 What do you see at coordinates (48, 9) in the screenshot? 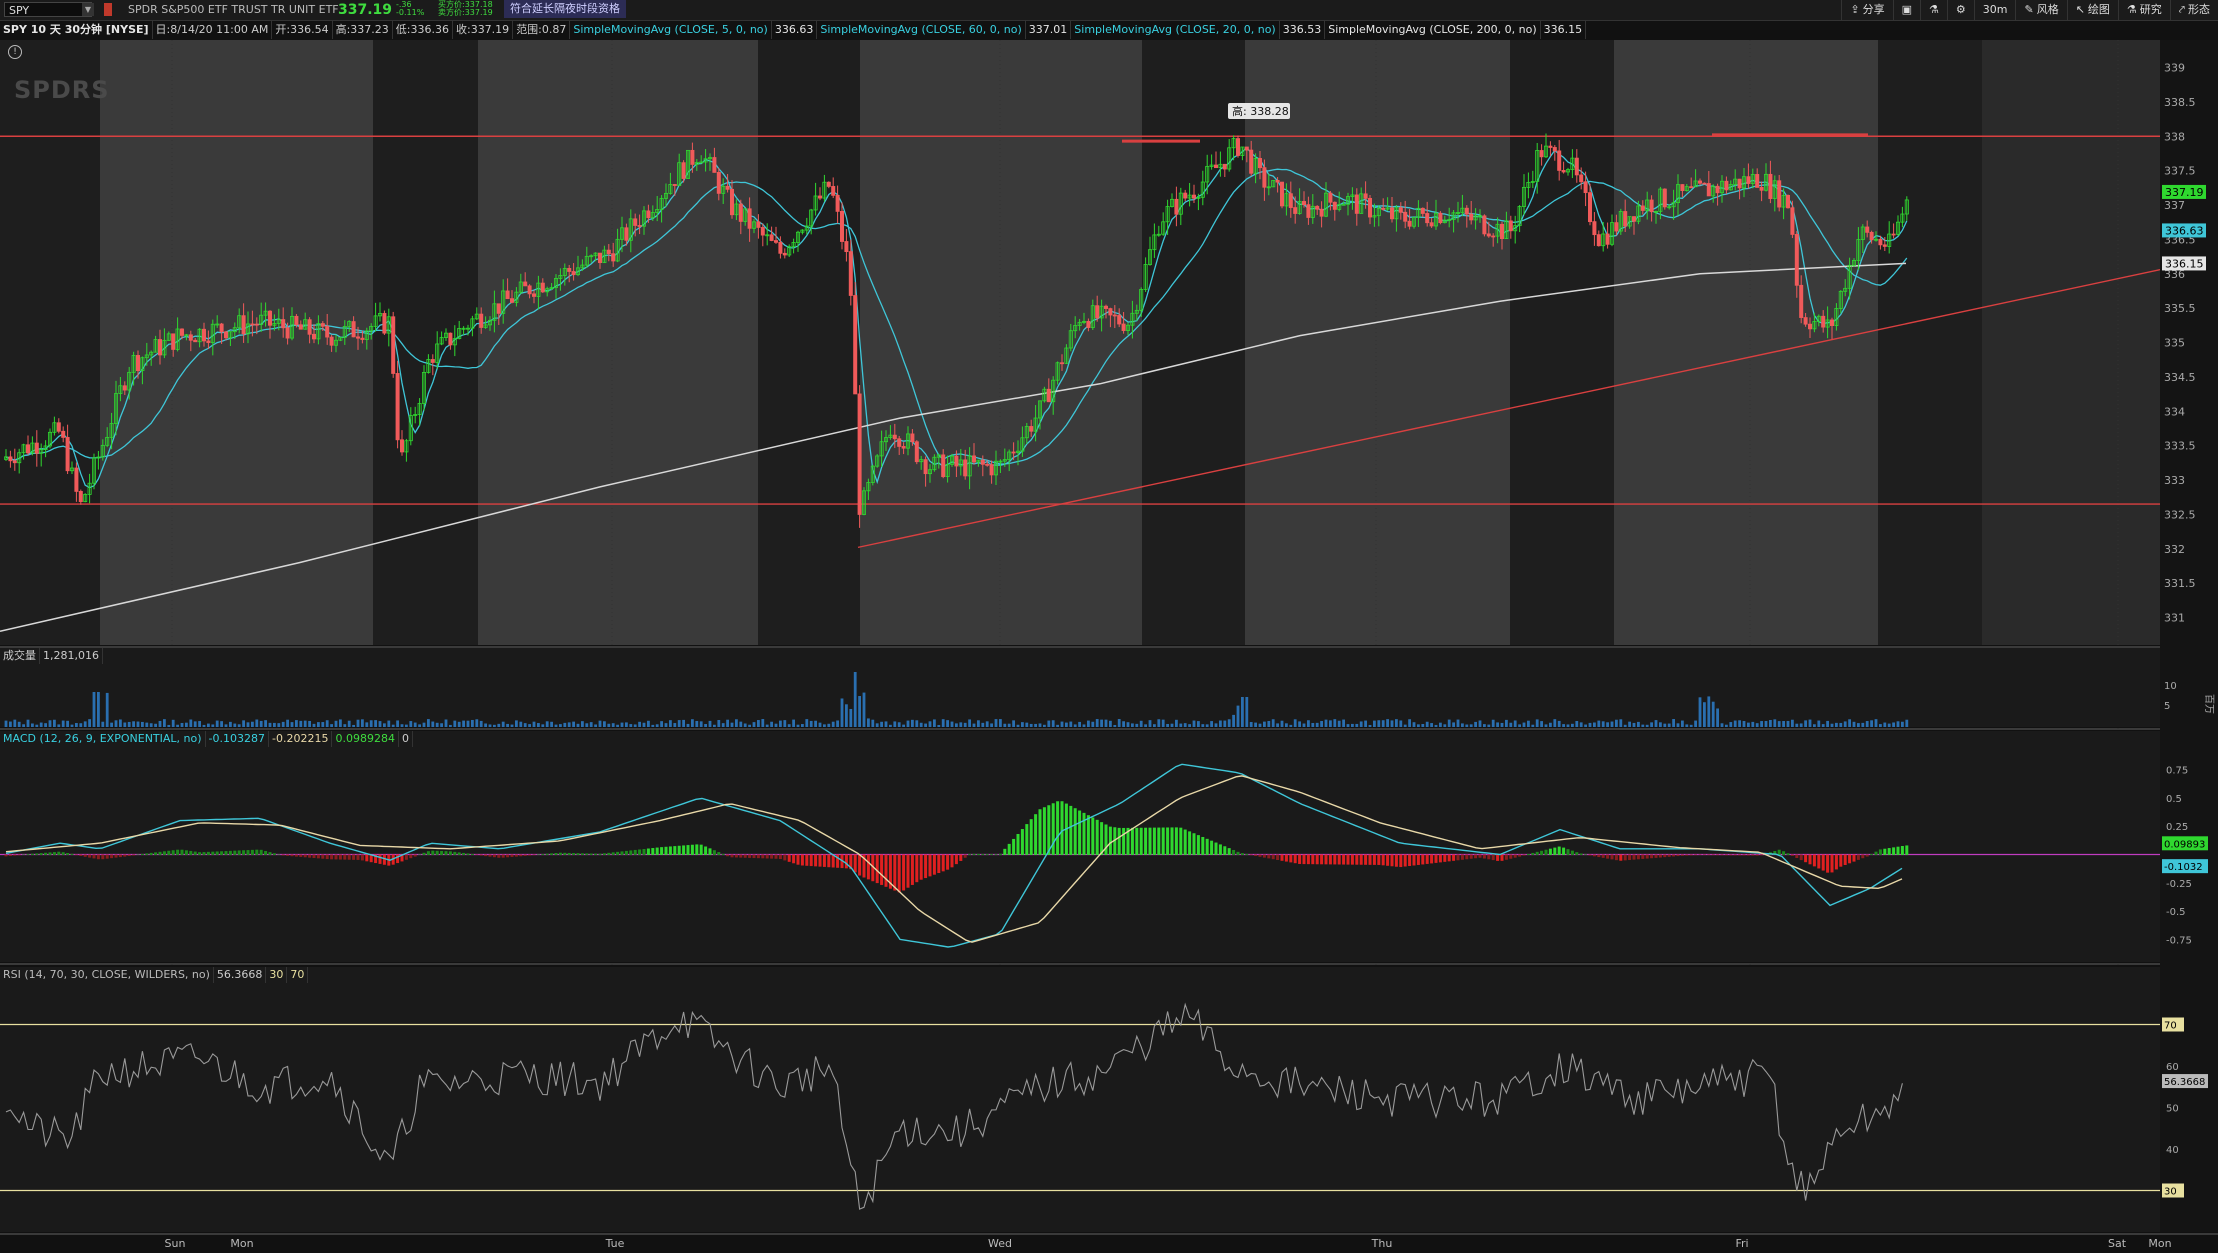
I see `symbol-input: SPY` at bounding box center [48, 9].